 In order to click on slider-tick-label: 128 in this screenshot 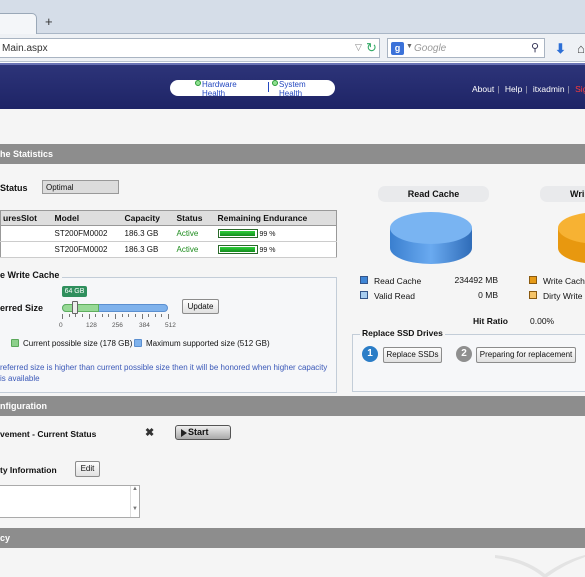, I will do `click(91, 325)`.